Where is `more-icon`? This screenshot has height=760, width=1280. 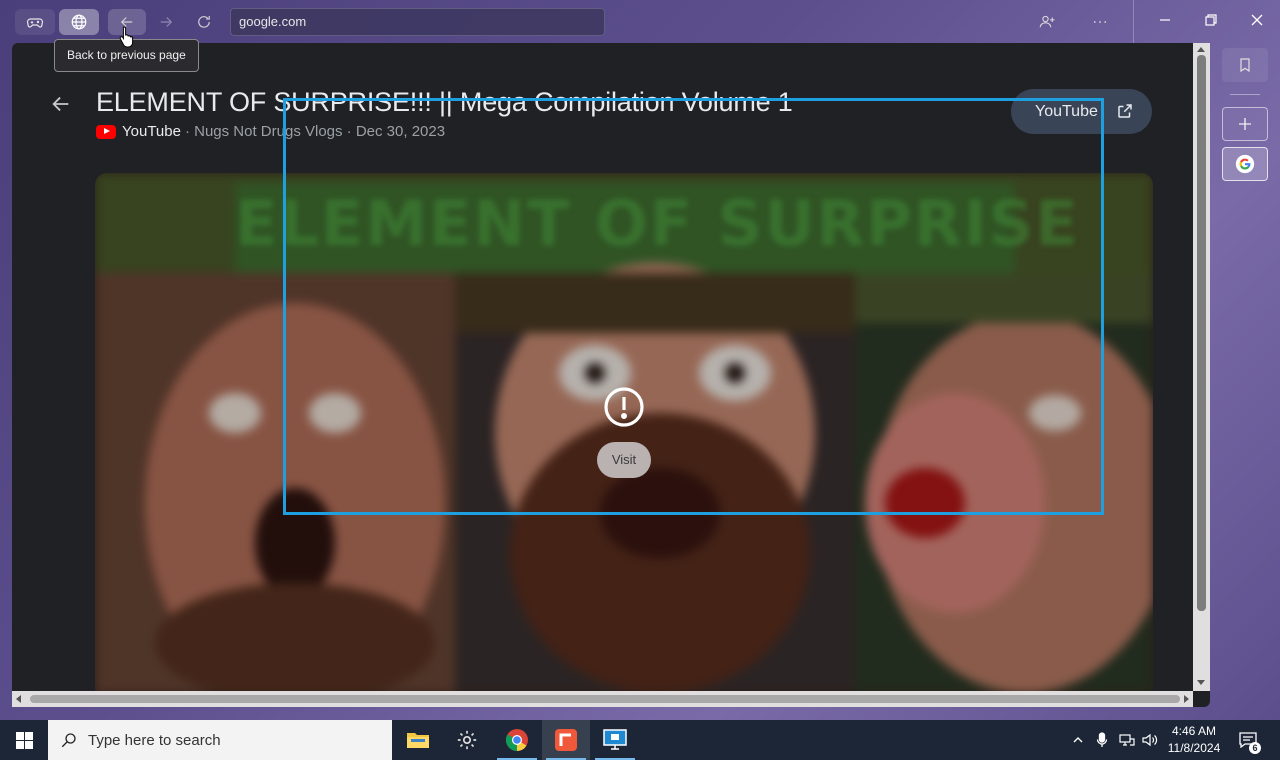
more-icon is located at coordinates (1100, 22).